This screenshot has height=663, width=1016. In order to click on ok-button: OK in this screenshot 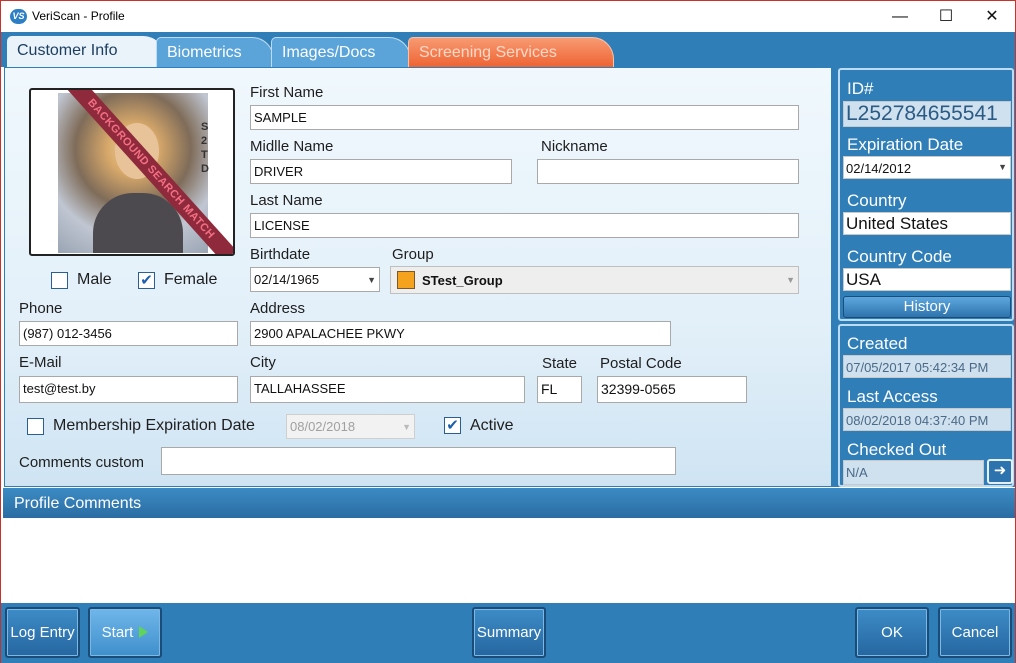, I will do `click(892, 632)`.